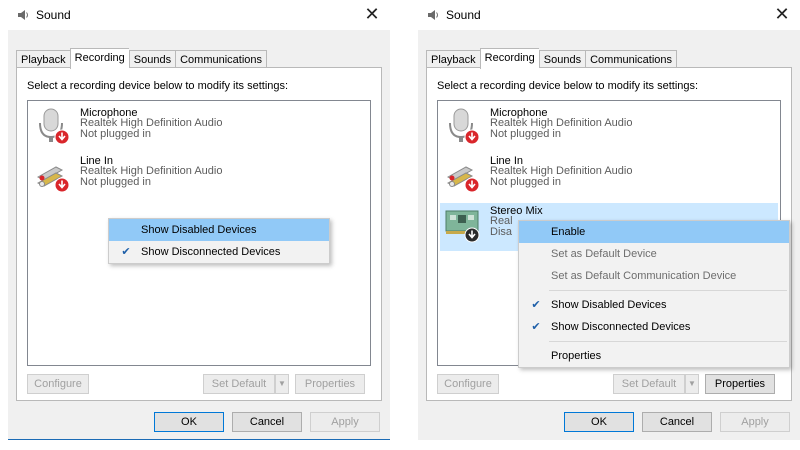 The height and width of the screenshot is (450, 800). I want to click on menu-item-enable: Enable, so click(654, 232).